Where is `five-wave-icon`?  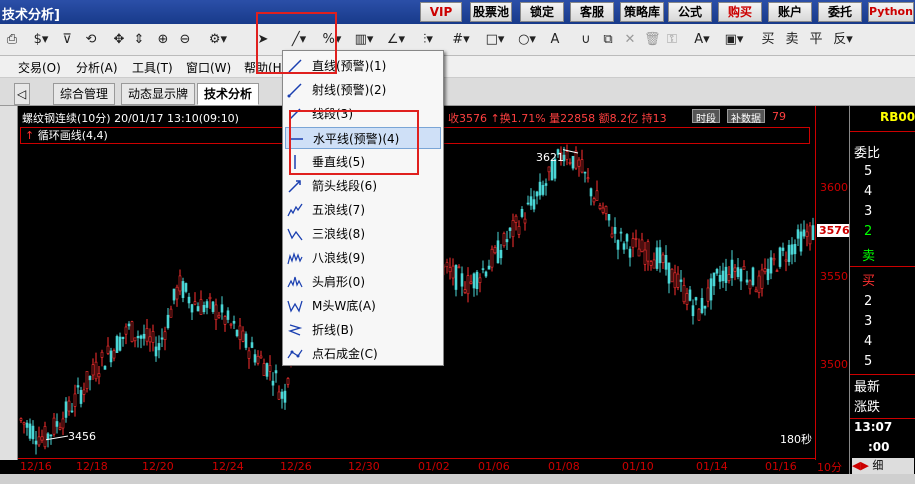 five-wave-icon is located at coordinates (295, 210).